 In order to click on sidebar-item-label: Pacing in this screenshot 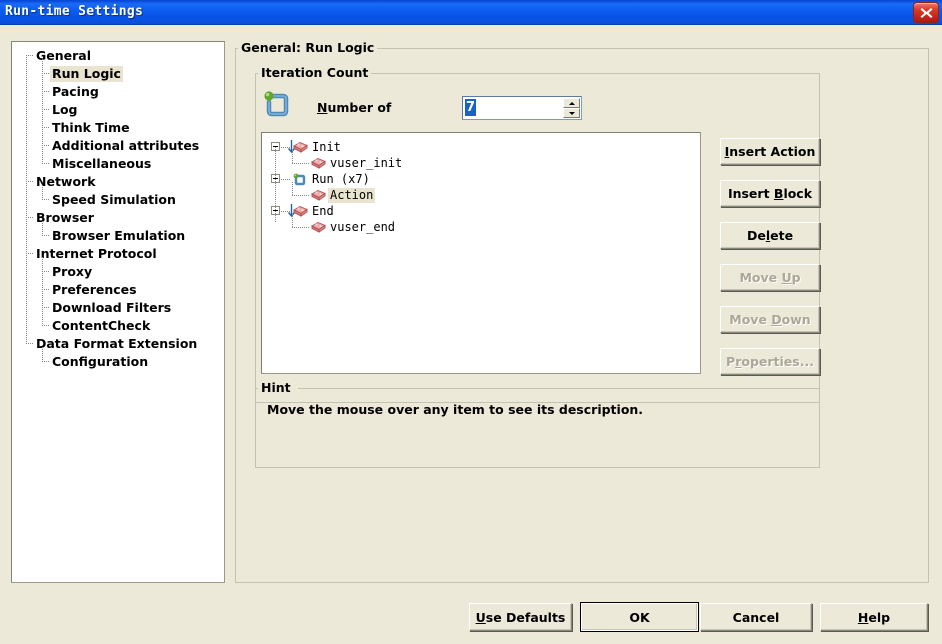, I will do `click(75, 91)`.